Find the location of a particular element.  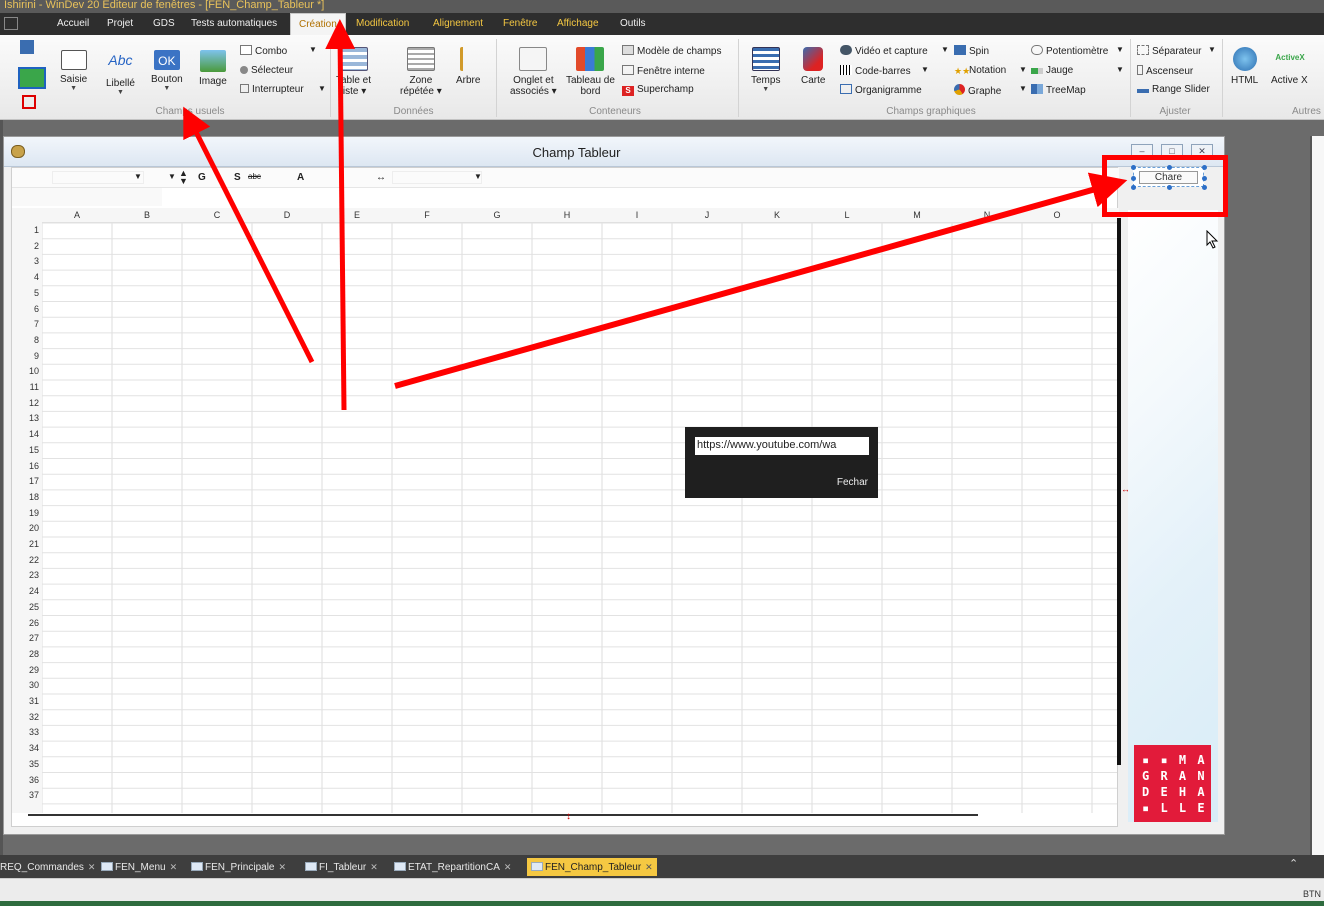

treemap-button: TreeMap is located at coordinates (1058, 90).